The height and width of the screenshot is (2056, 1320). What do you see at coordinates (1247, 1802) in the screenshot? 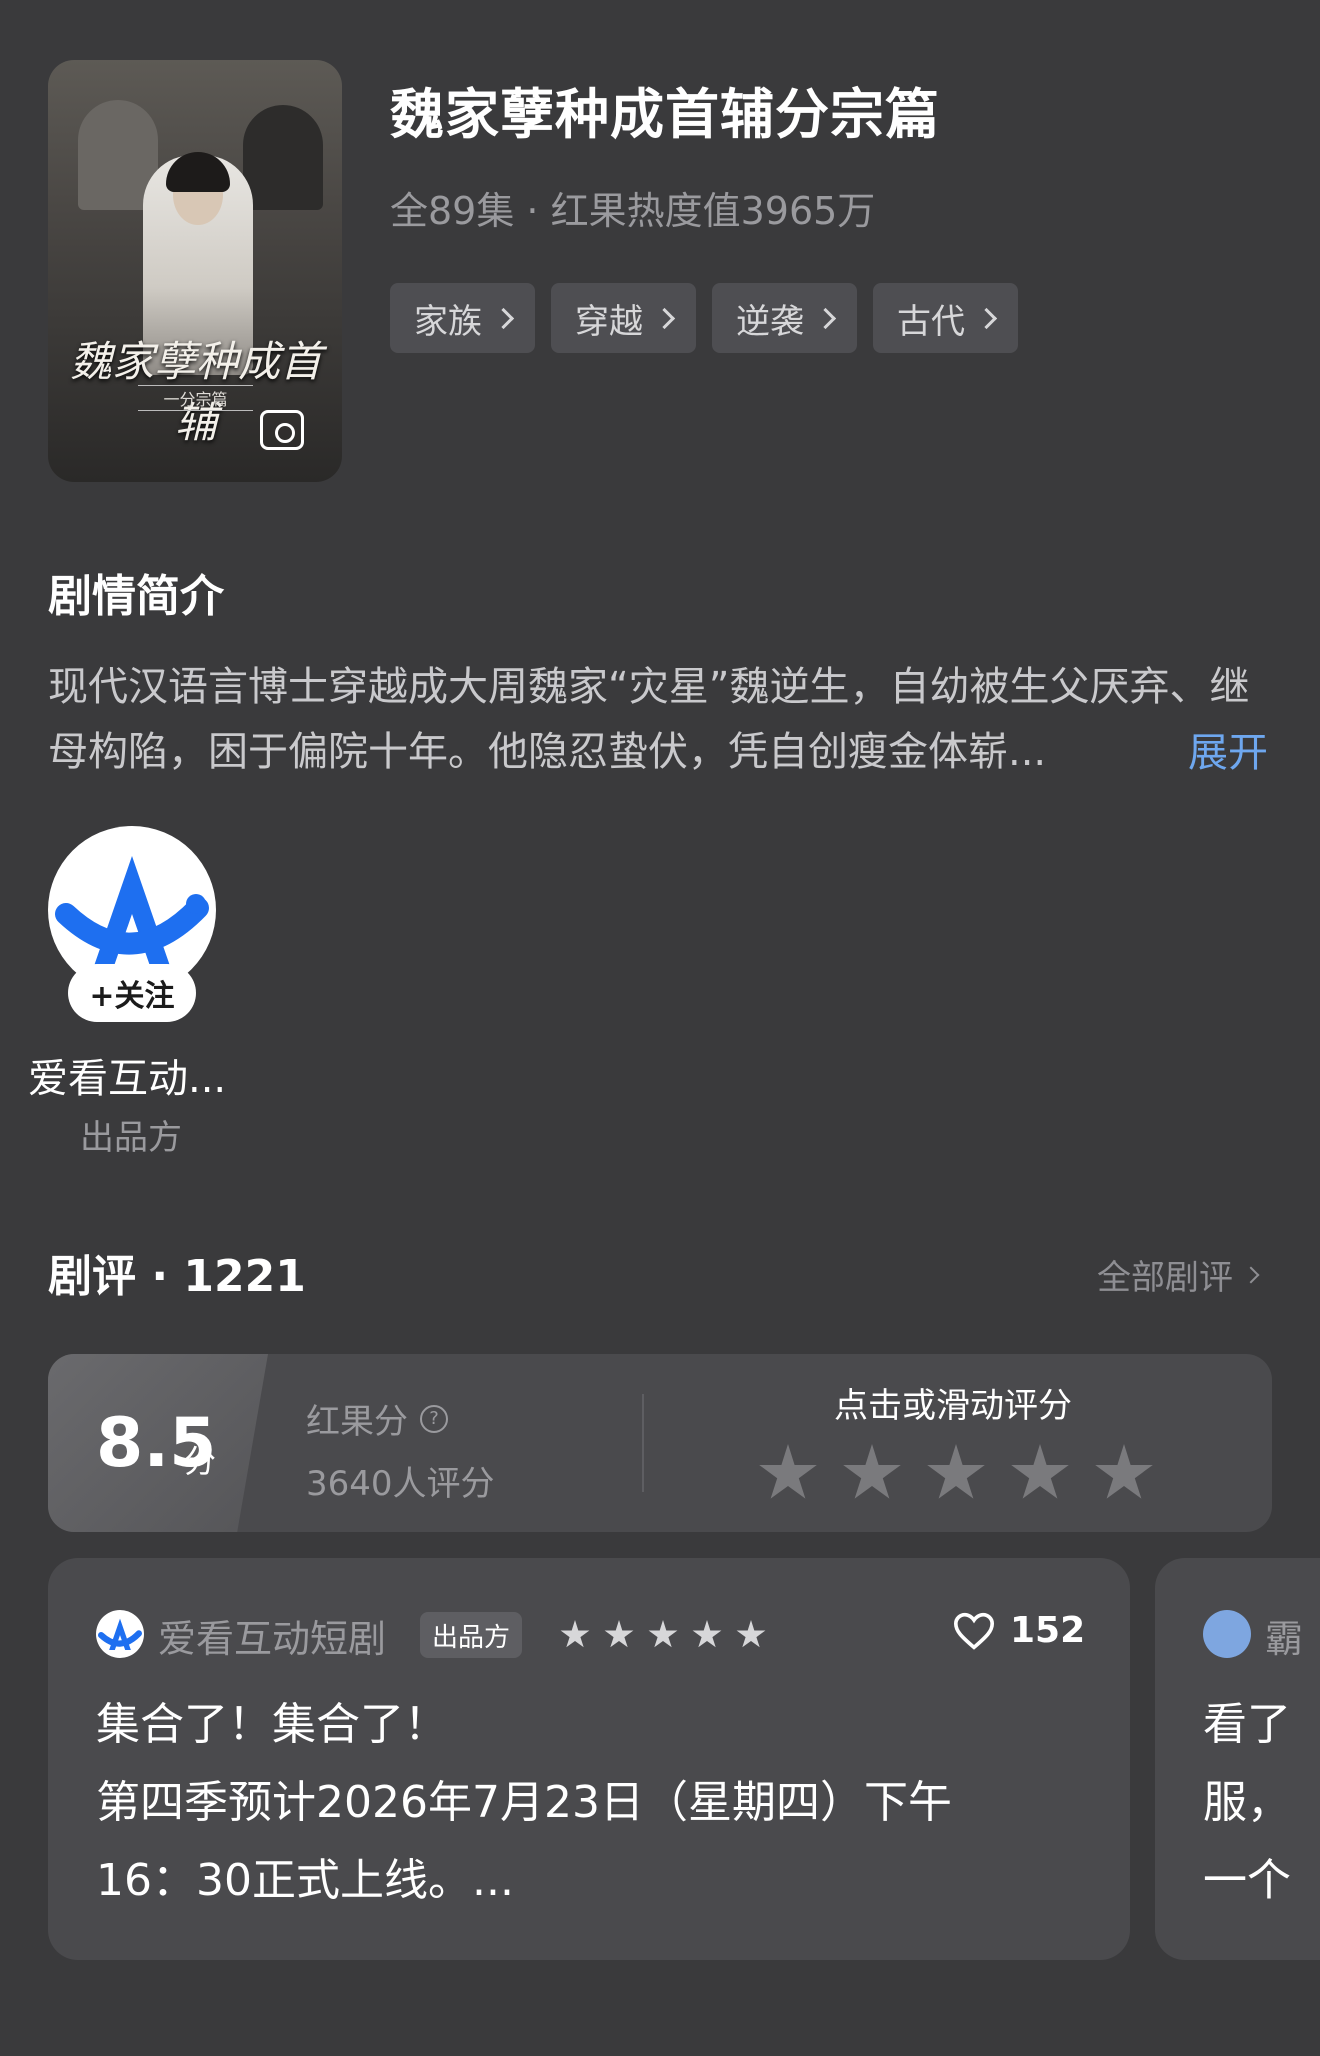
I see `review-line: 服，` at bounding box center [1247, 1802].